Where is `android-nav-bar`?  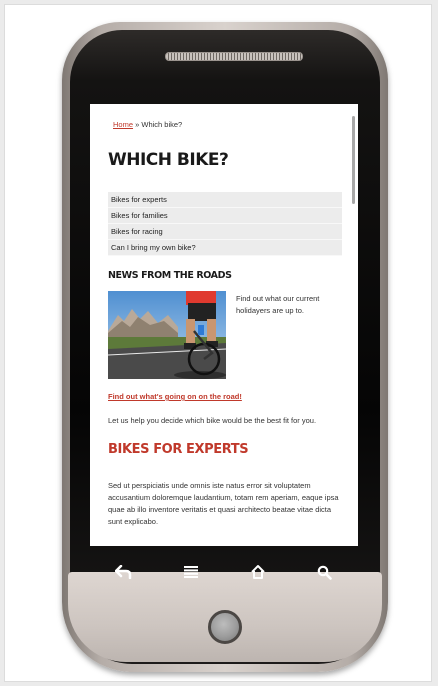 android-nav-bar is located at coordinates (224, 572).